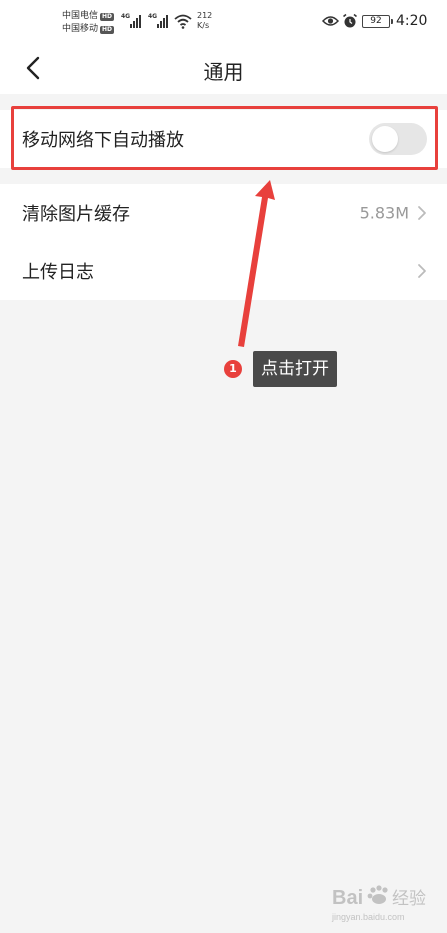 This screenshot has width=447, height=933. What do you see at coordinates (378, 903) in the screenshot?
I see `baidu-jingyan-watermark-icon: Bai 经验 jingyan.baidu.com` at bounding box center [378, 903].